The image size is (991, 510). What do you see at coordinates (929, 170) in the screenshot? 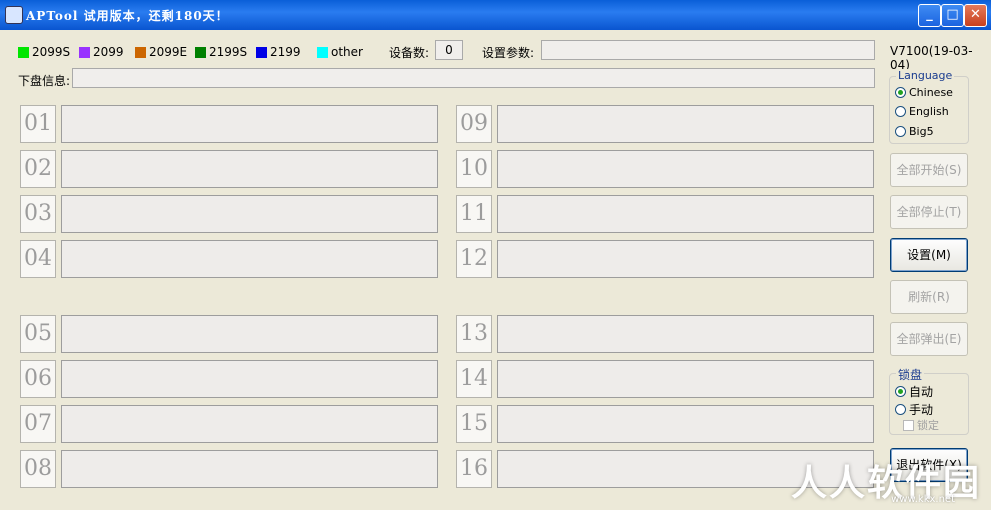
I see `start-all-button: 全部开始(S)` at bounding box center [929, 170].